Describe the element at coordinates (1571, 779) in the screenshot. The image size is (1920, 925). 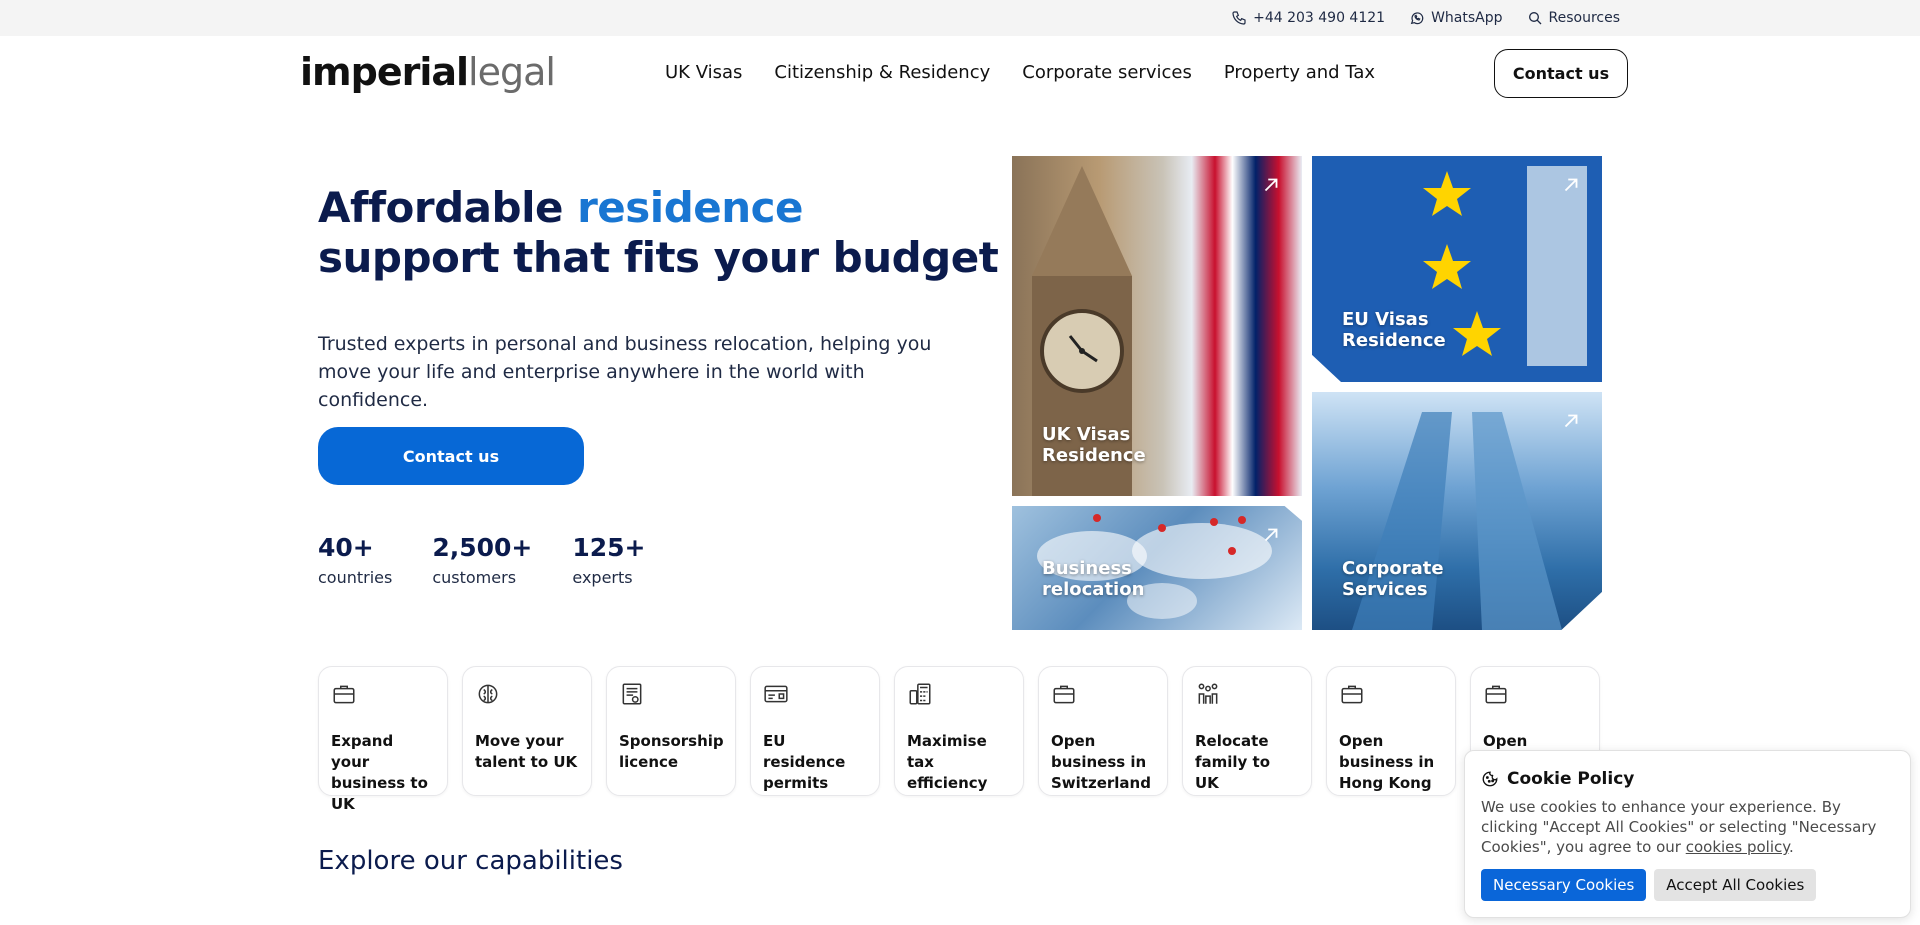
I see `cookie-title: Cookie Policy` at that location.